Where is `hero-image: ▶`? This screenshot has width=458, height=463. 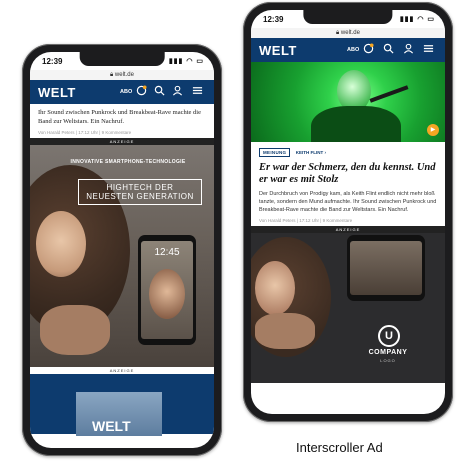
hero-image: ▶ is located at coordinates (348, 102).